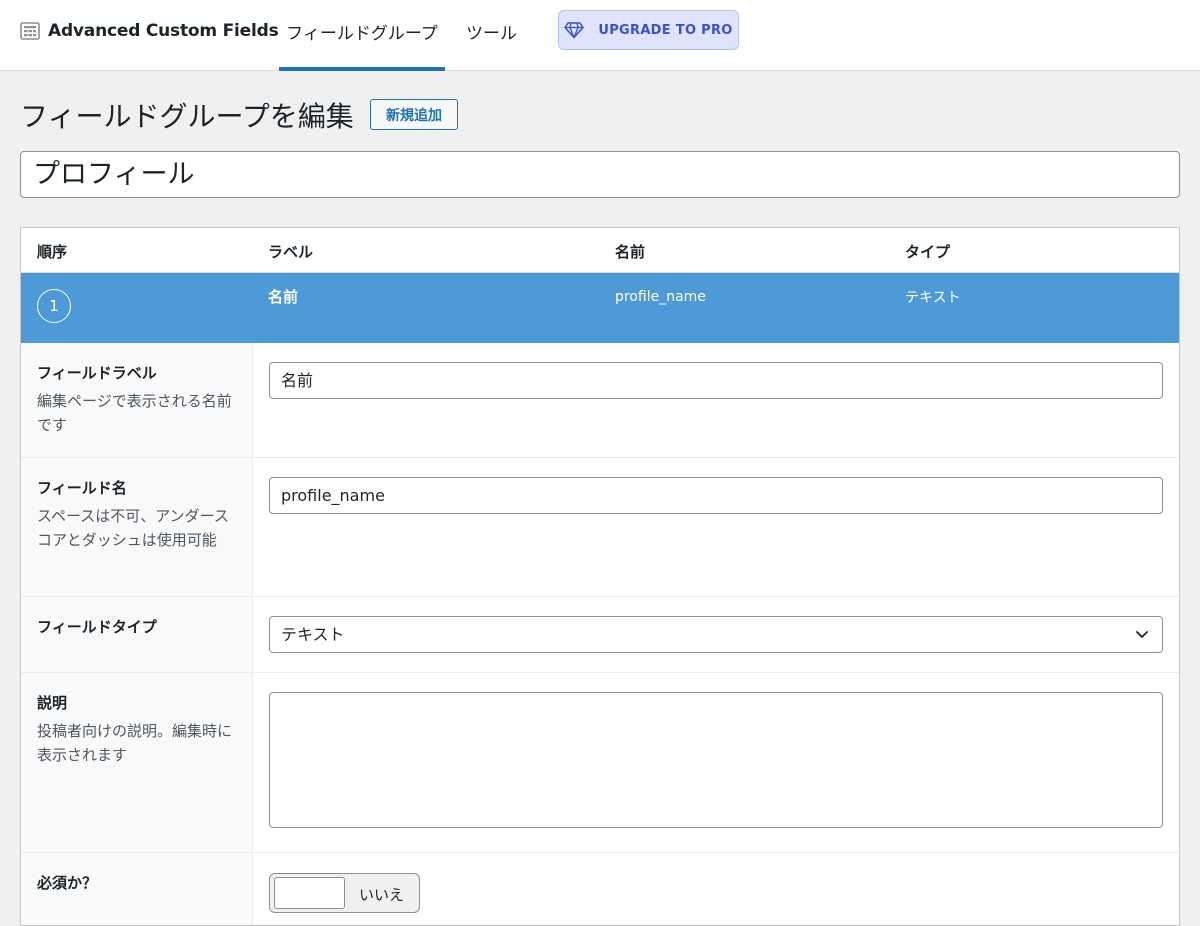 This screenshot has width=1200, height=926. Describe the element at coordinates (133, 528) in the screenshot. I see `setting-description: スペースは不可、アンダースコアとダッシュは使用可能` at that location.